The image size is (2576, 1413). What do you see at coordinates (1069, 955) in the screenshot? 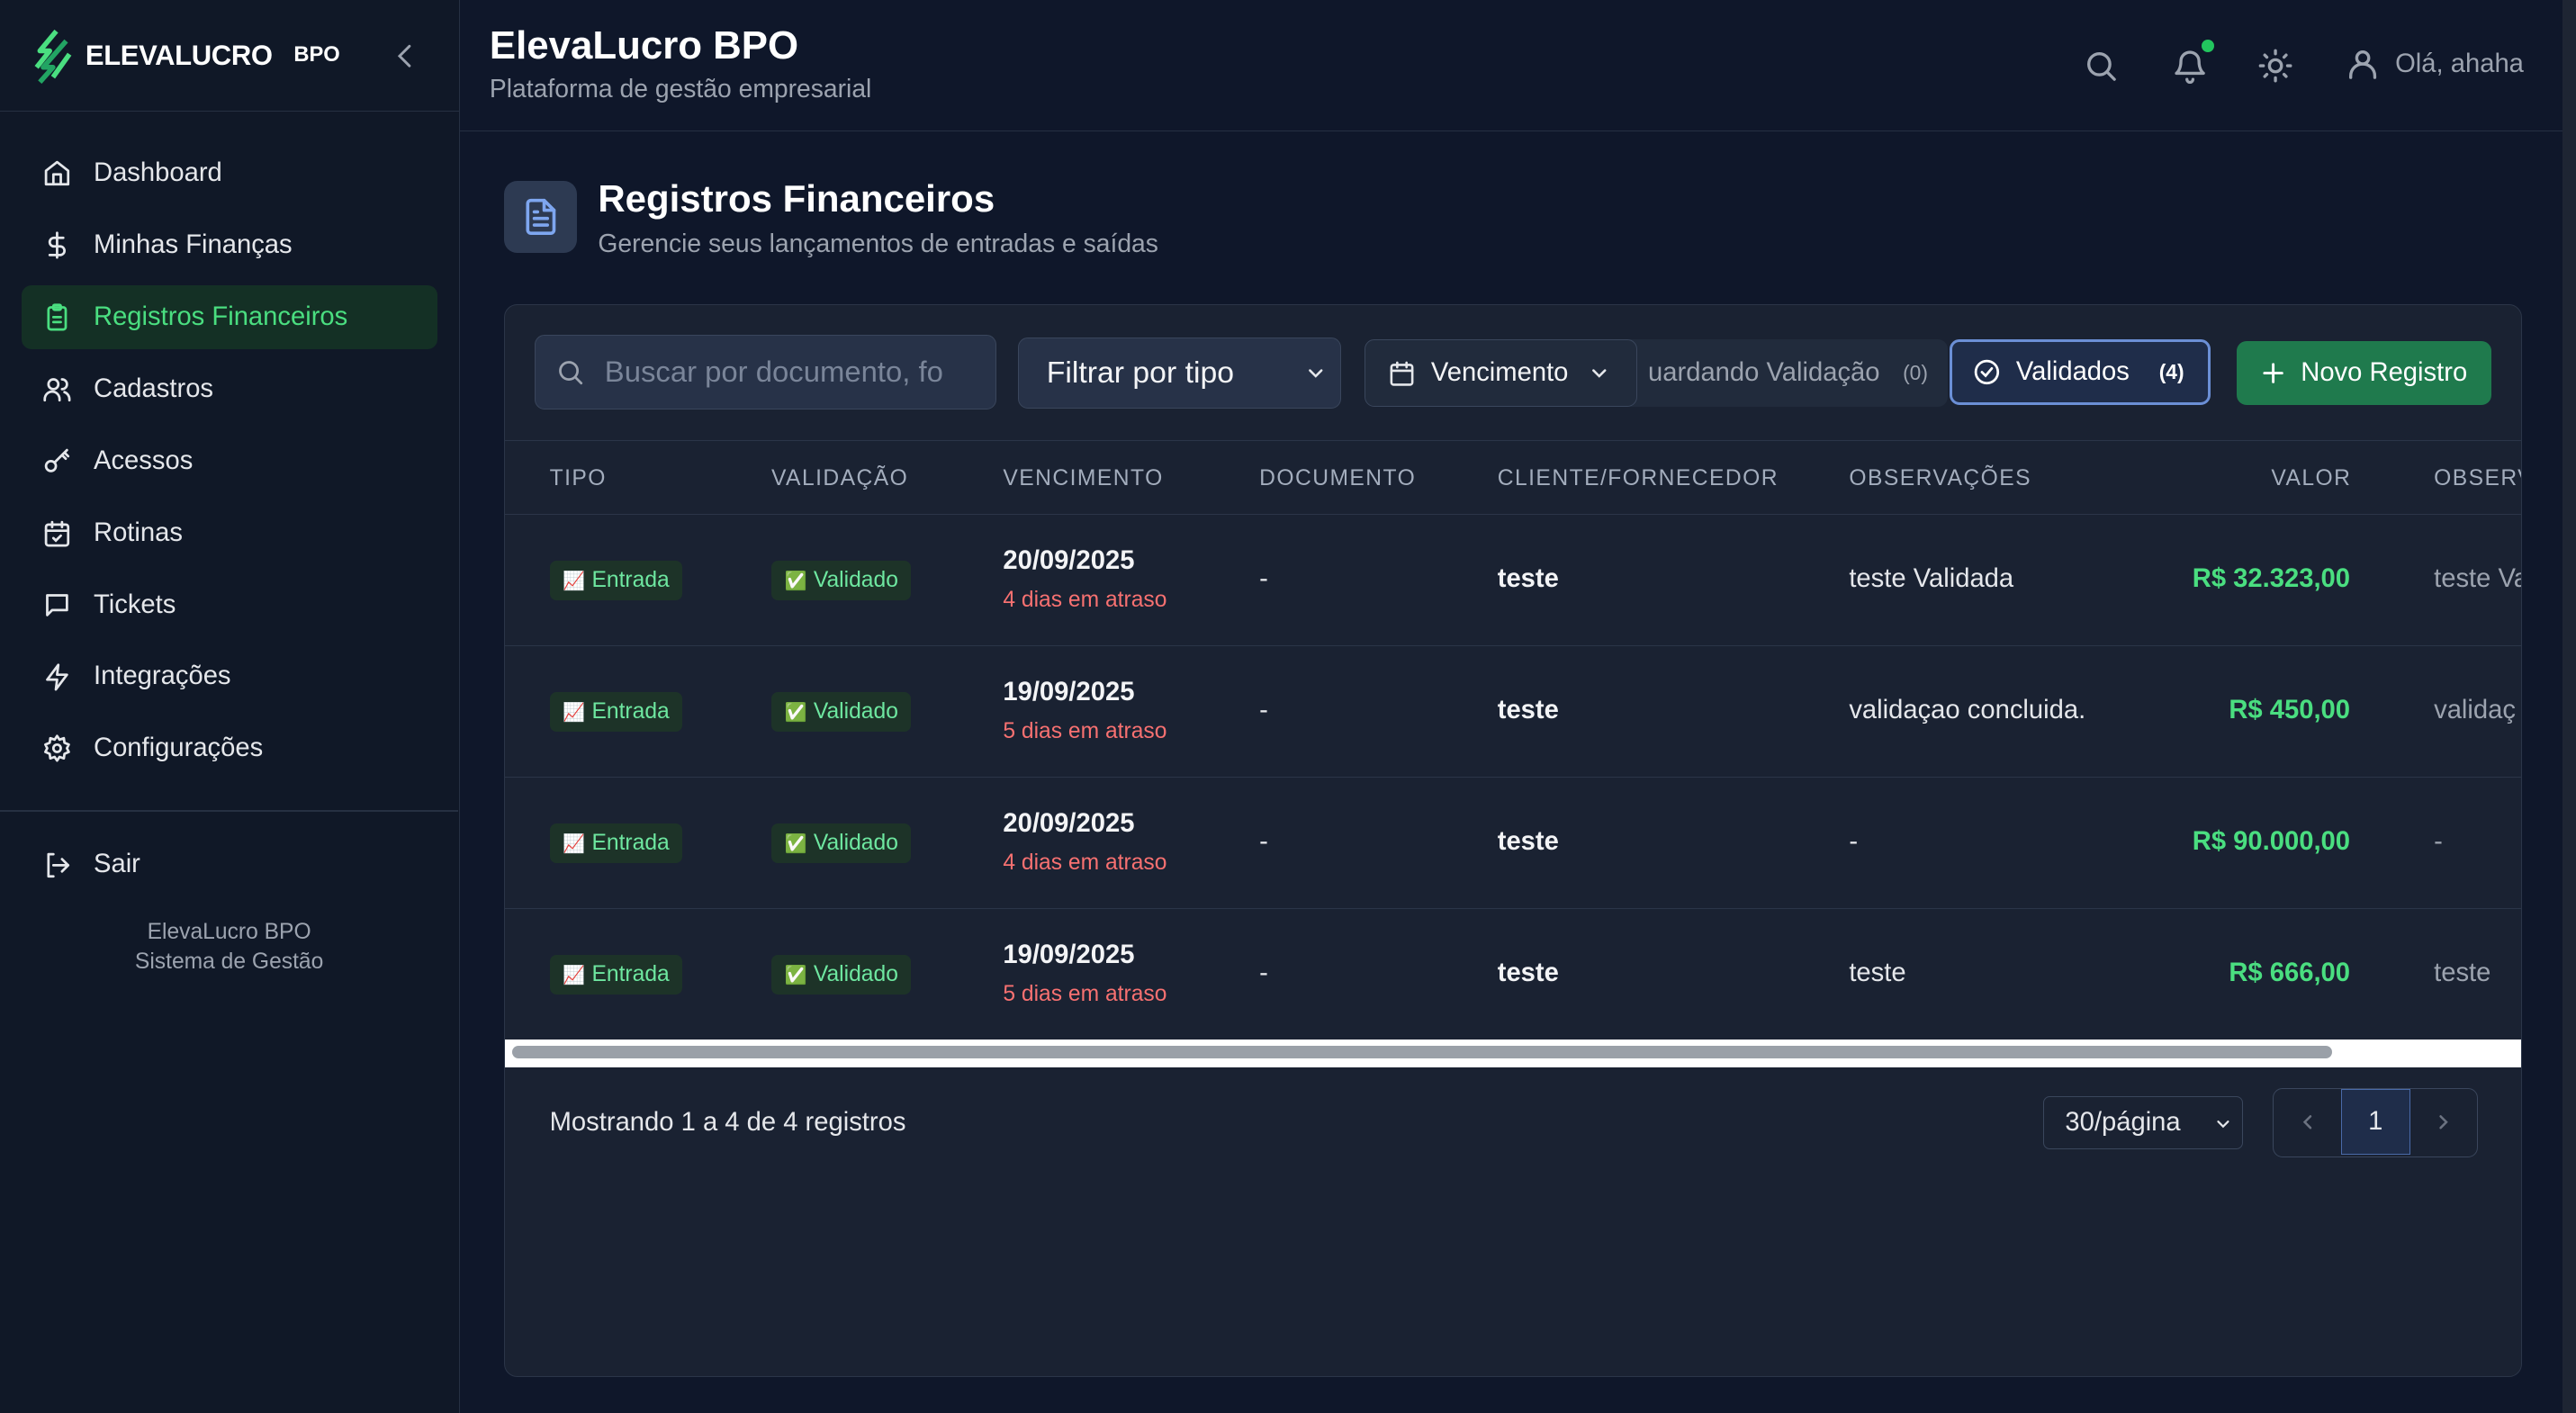
I see `due-date: 19/09/2025` at bounding box center [1069, 955].